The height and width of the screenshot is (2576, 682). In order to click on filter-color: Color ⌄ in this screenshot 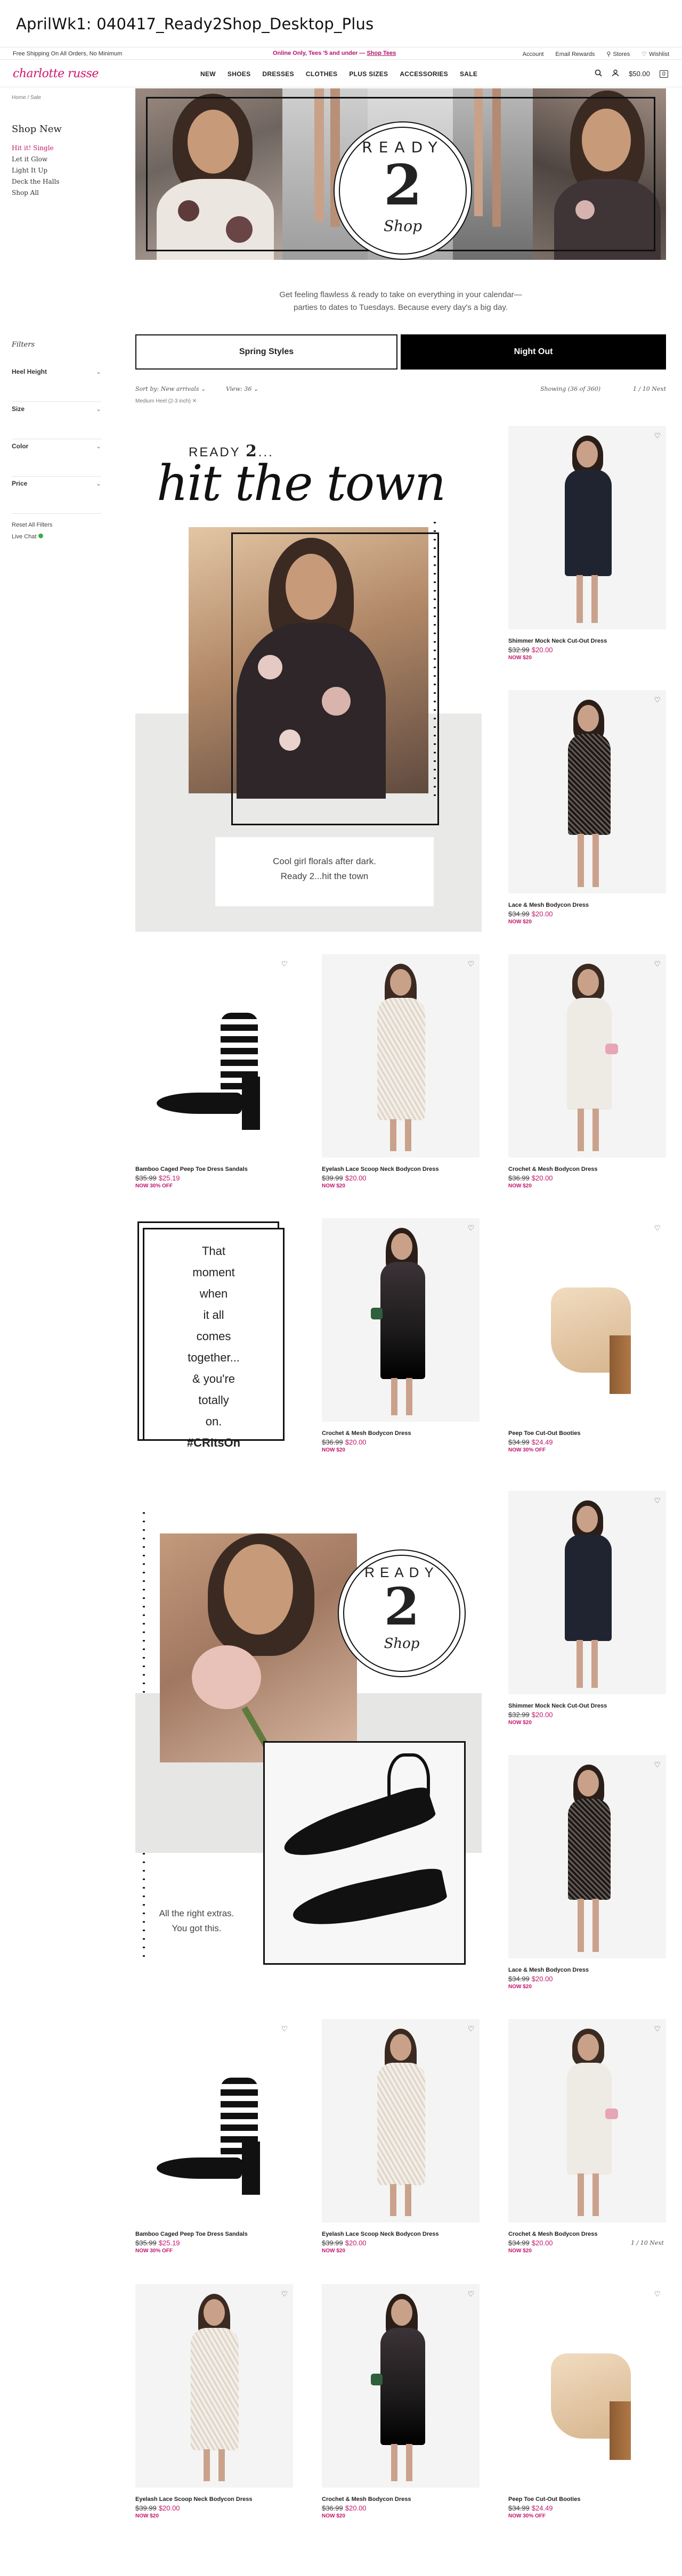, I will do `click(57, 458)`.